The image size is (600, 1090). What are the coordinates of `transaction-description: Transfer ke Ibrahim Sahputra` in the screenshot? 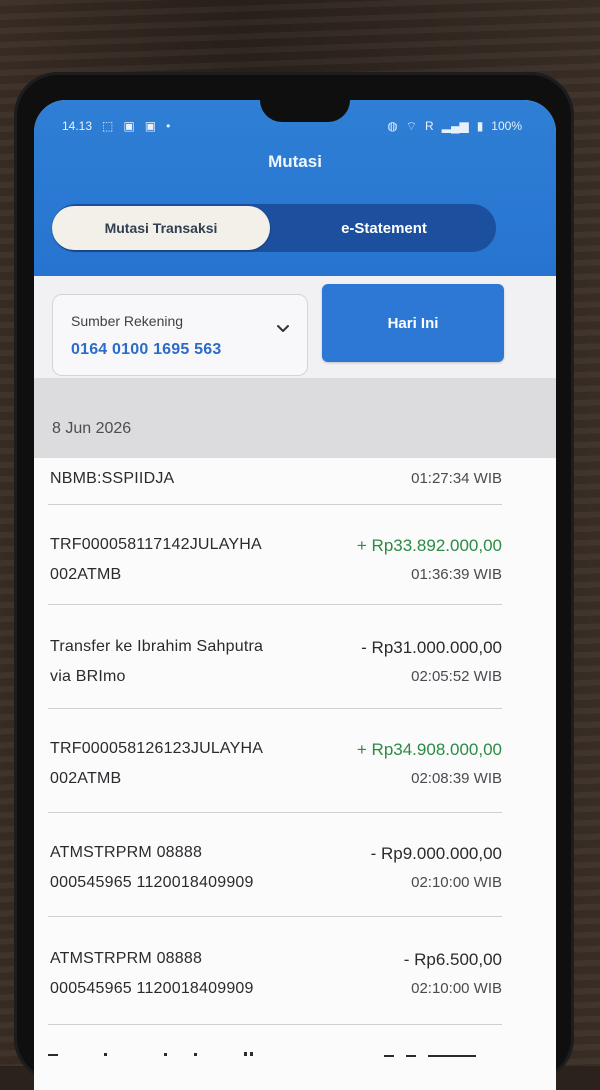 It's located at (157, 646).